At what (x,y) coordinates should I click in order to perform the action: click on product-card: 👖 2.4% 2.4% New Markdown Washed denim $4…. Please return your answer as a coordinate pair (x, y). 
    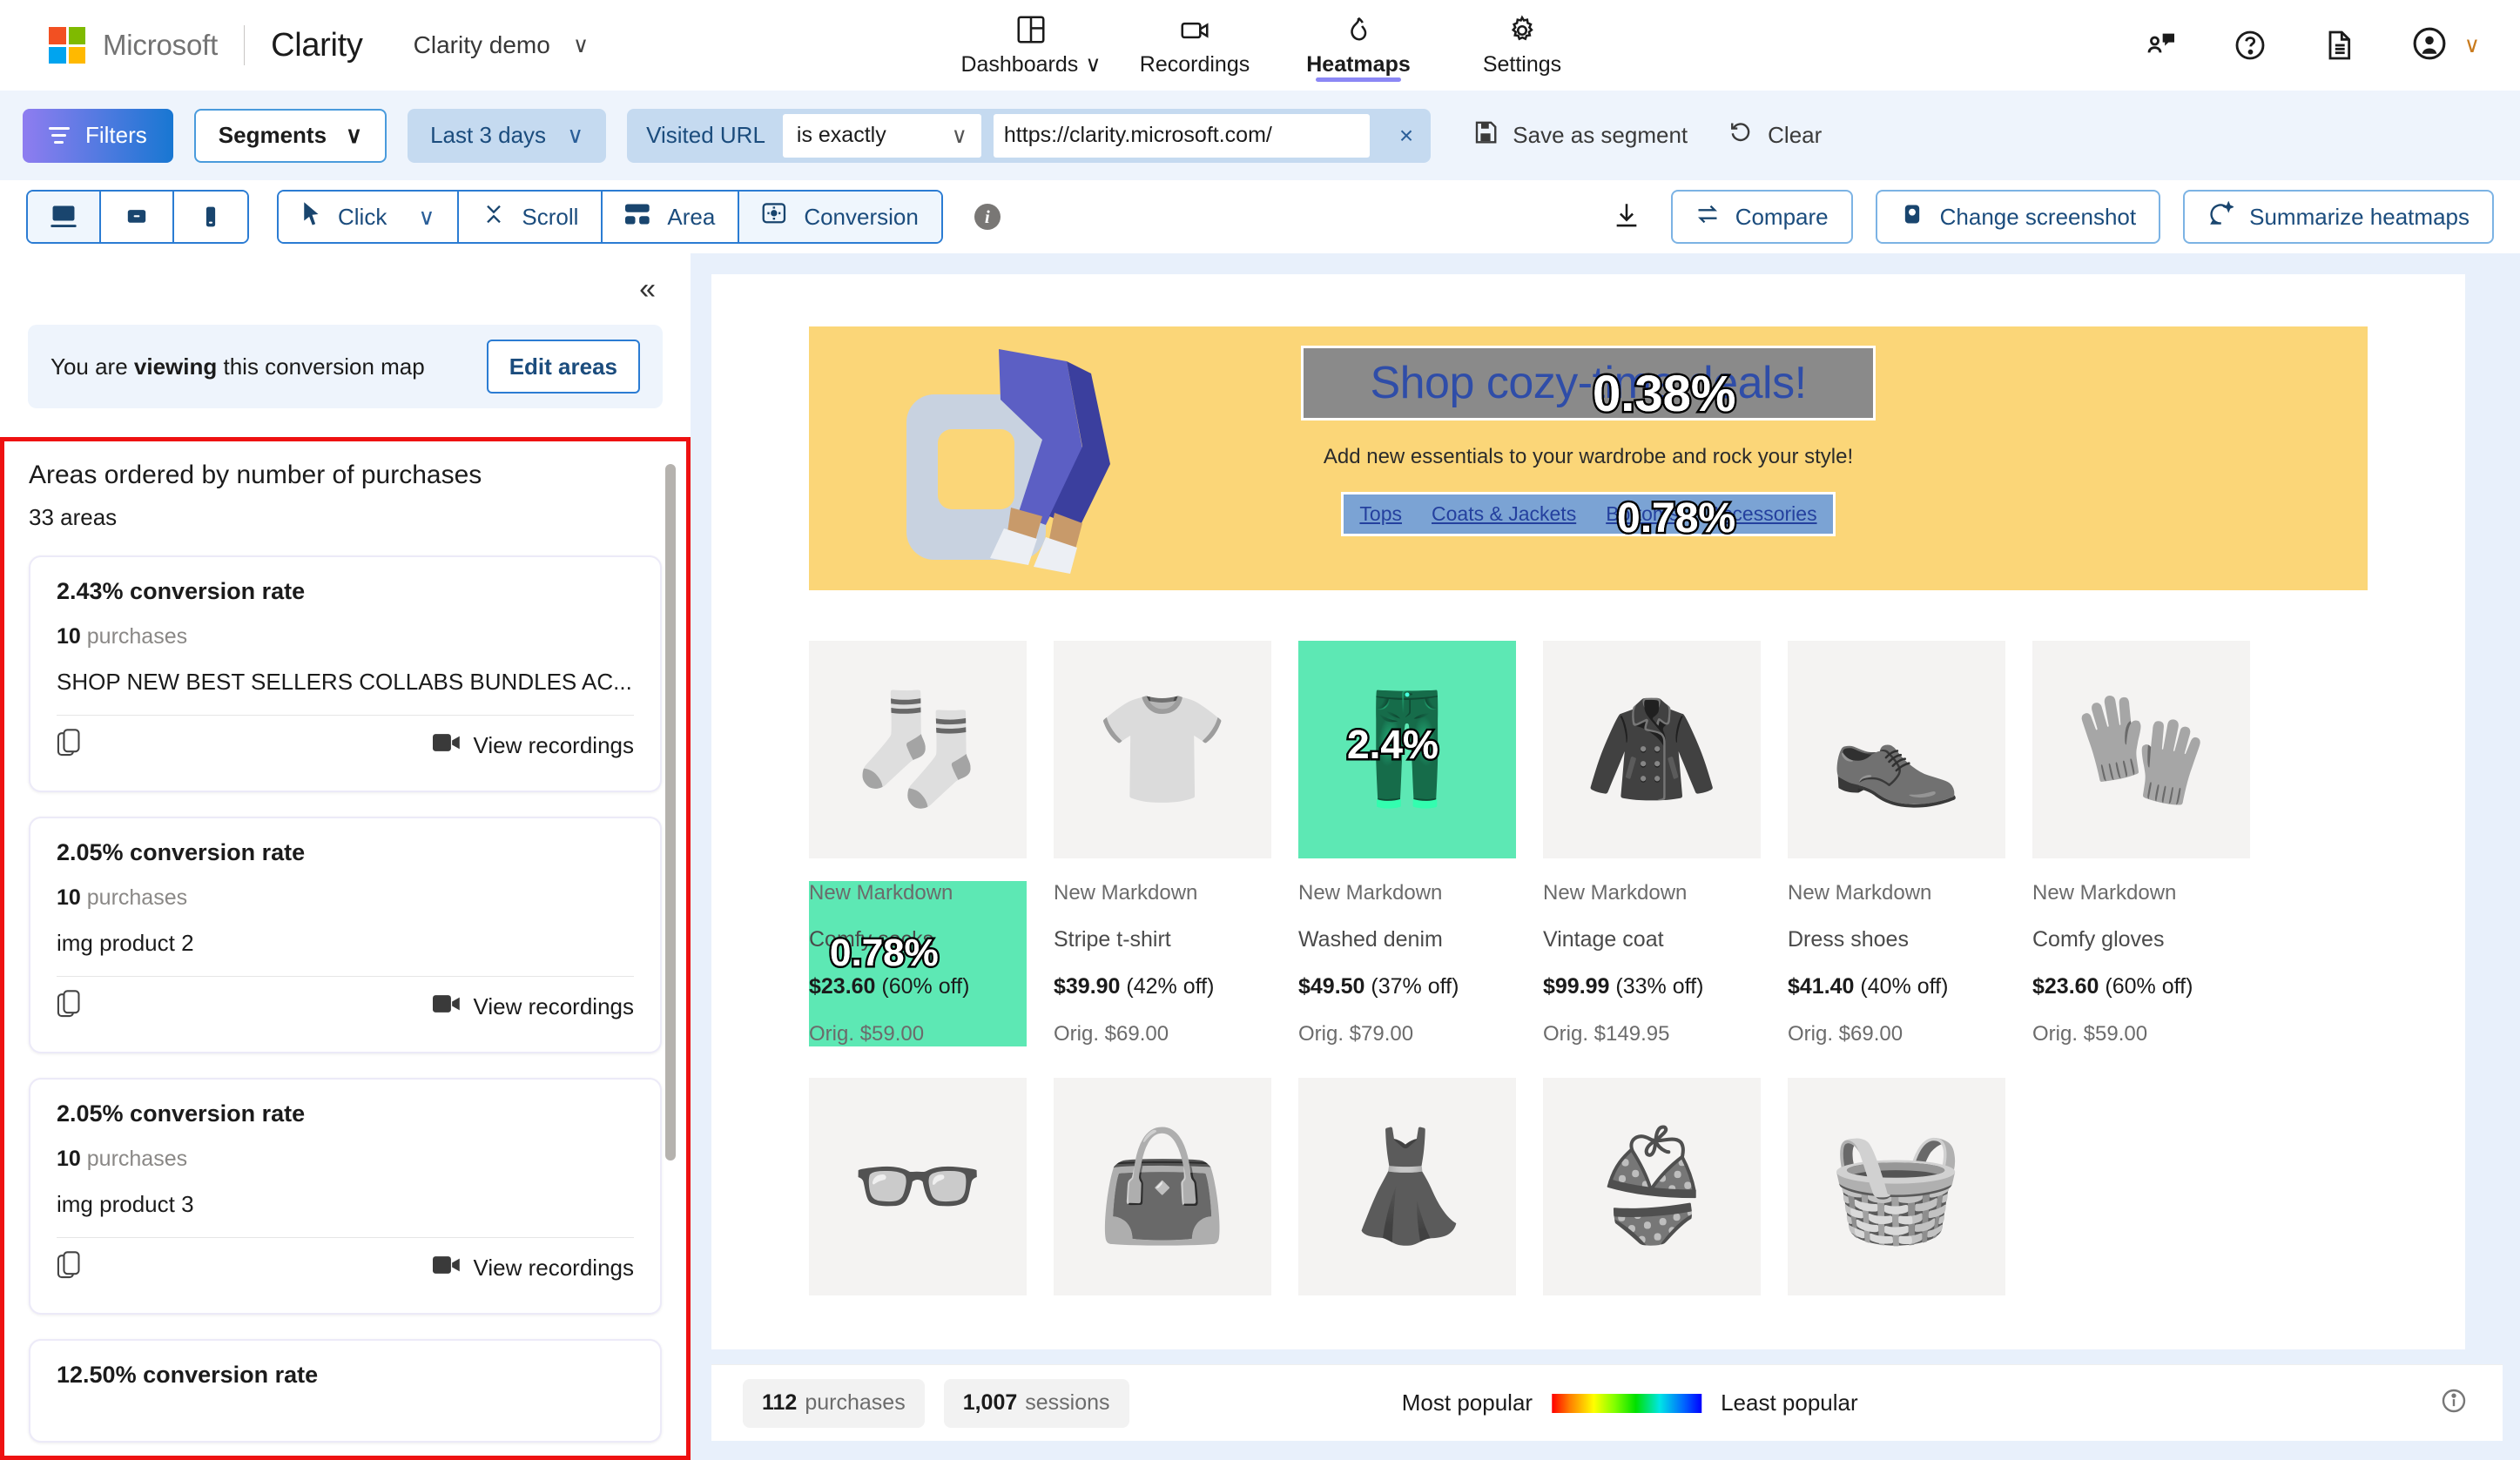
    Looking at the image, I should click on (1407, 843).